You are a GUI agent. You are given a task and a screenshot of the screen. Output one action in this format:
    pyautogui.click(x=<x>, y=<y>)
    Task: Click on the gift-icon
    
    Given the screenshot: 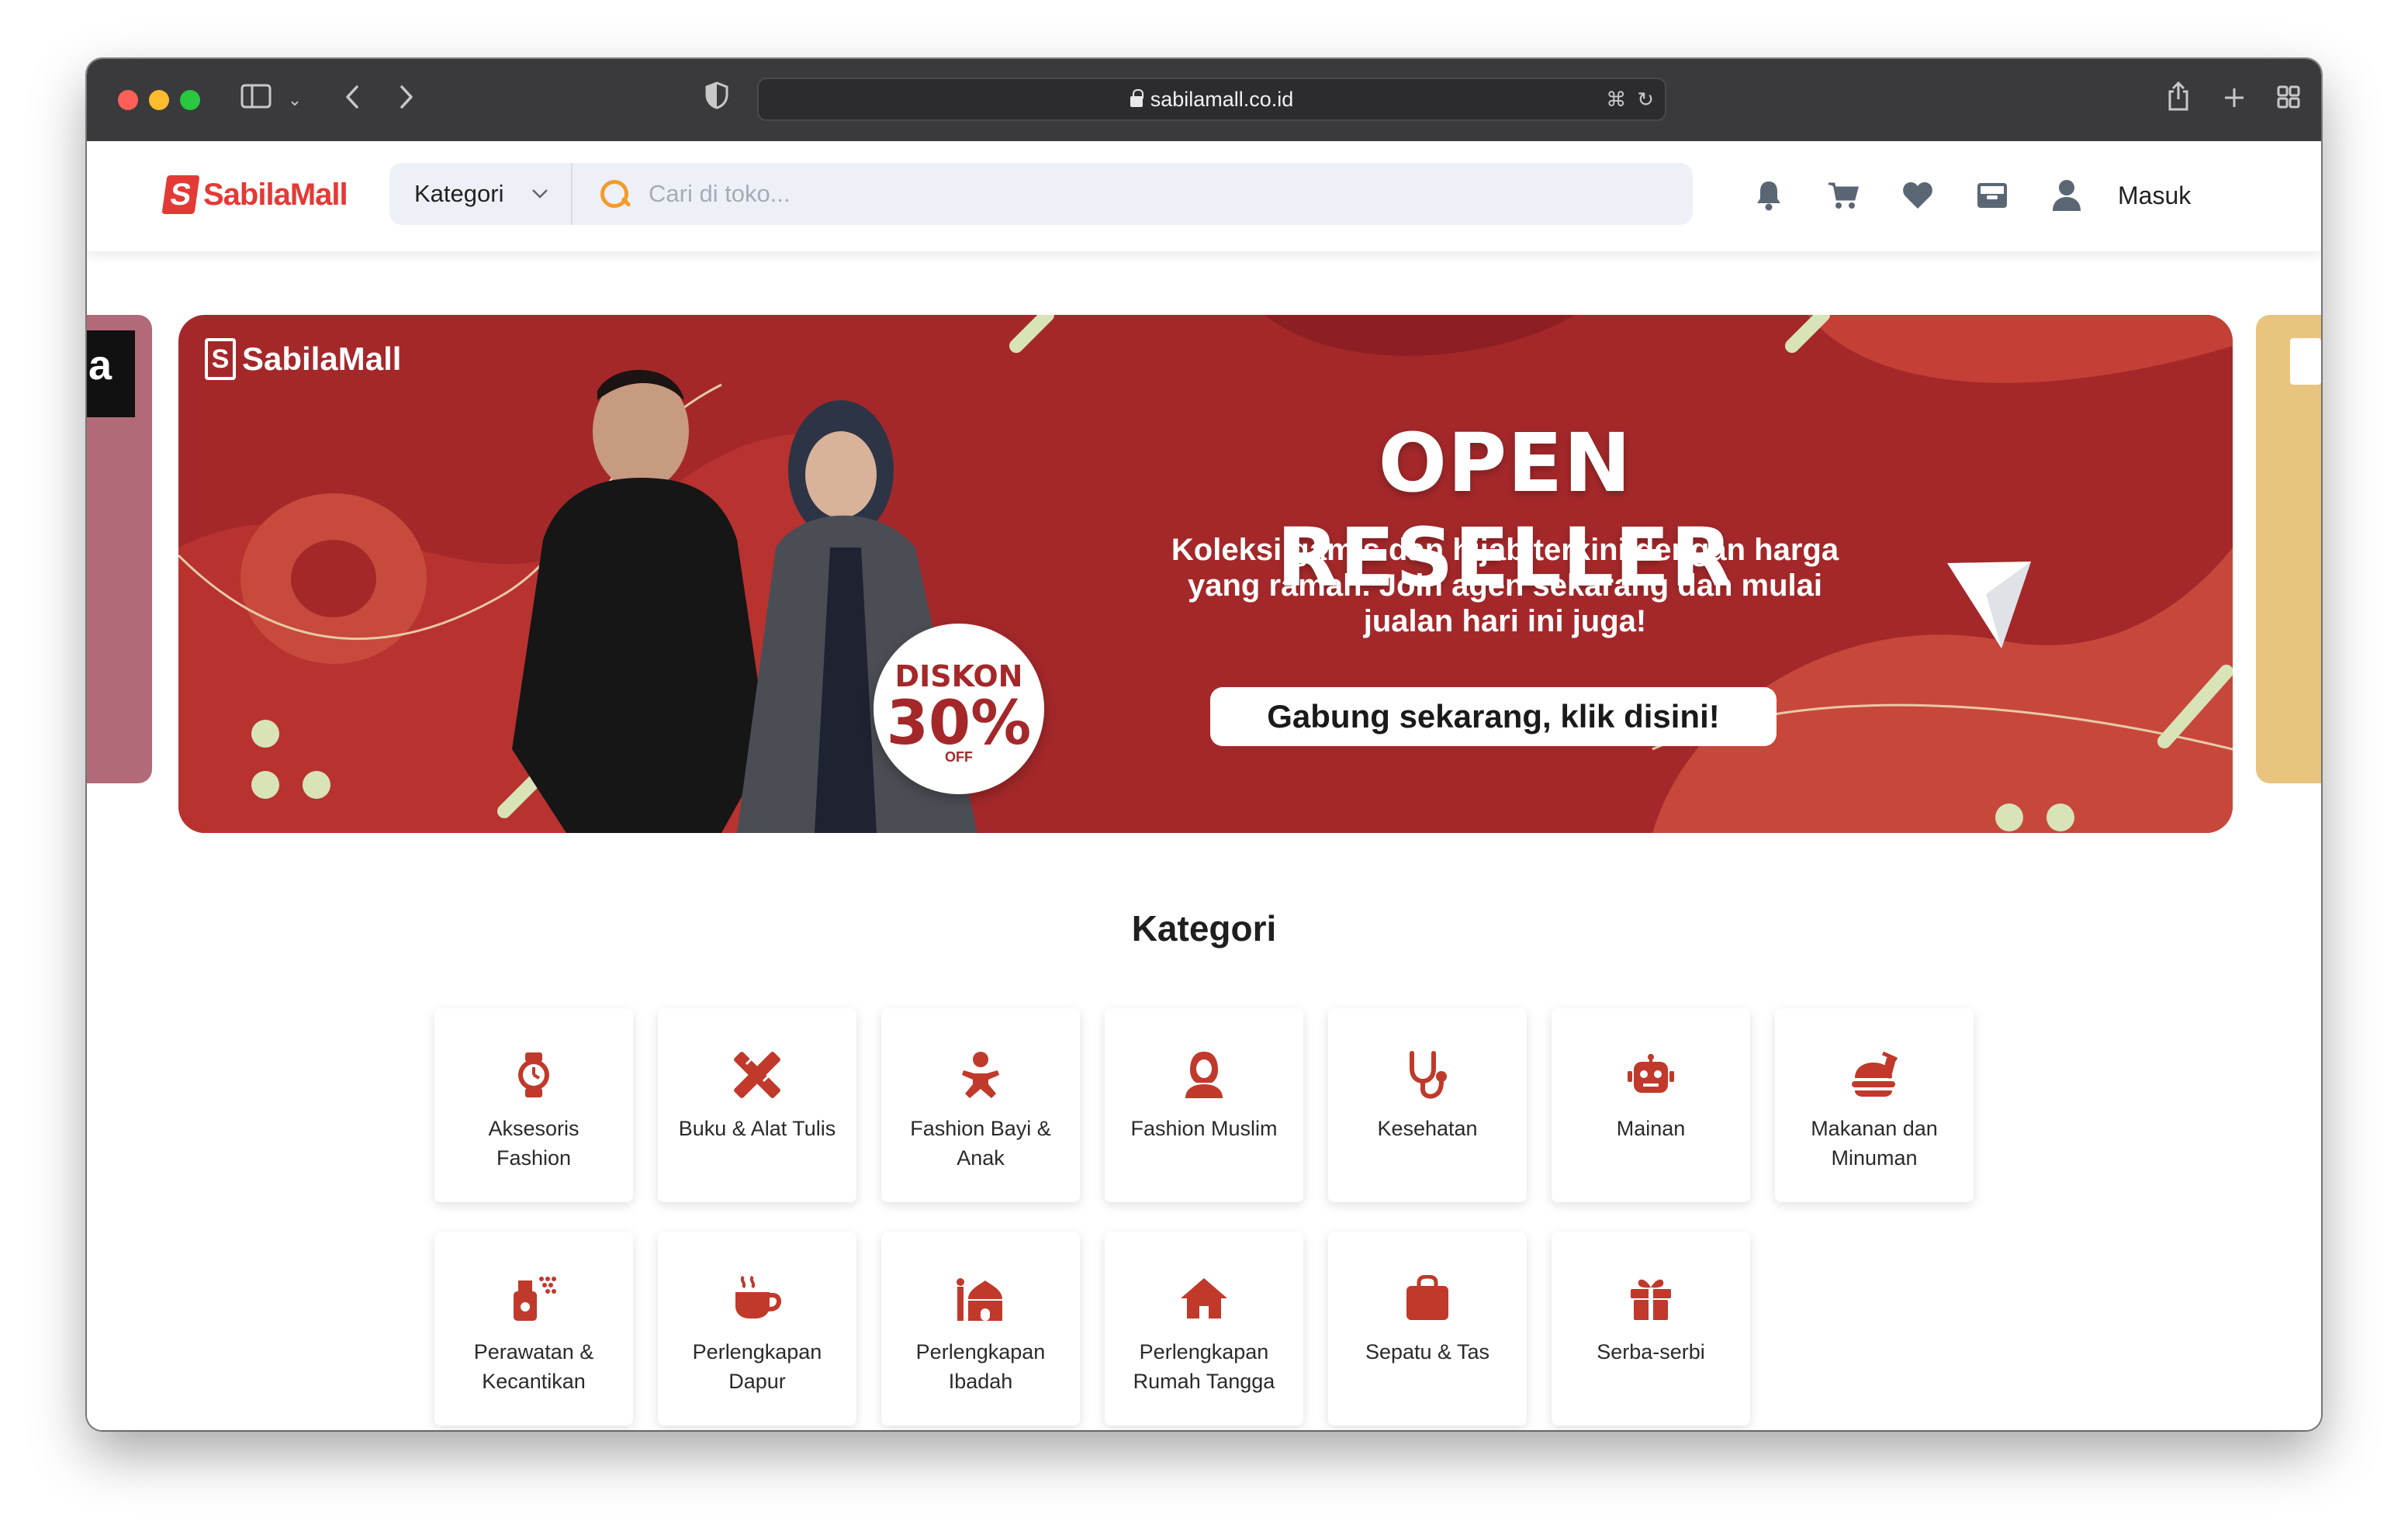 What is the action you would take?
    pyautogui.click(x=1651, y=1298)
    